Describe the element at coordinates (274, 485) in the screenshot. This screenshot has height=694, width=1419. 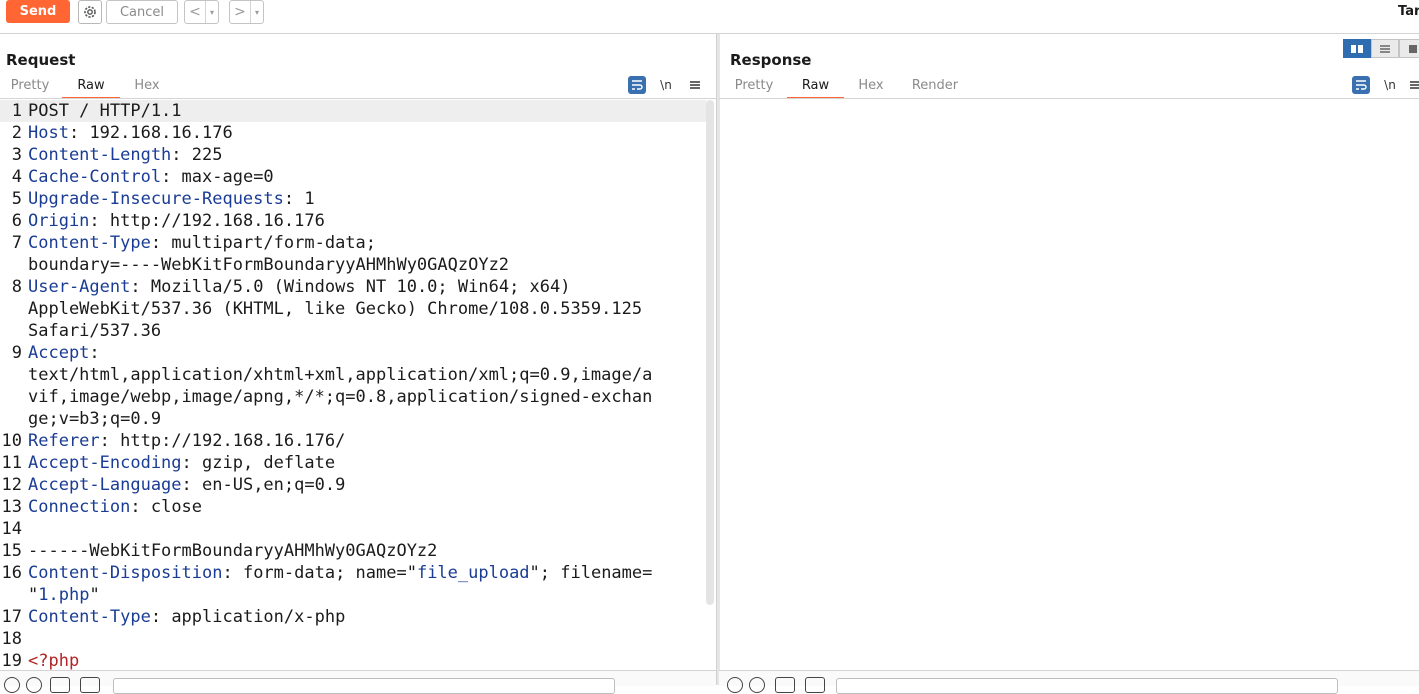
I see `header-value: en-US,en;q=0.9` at that location.